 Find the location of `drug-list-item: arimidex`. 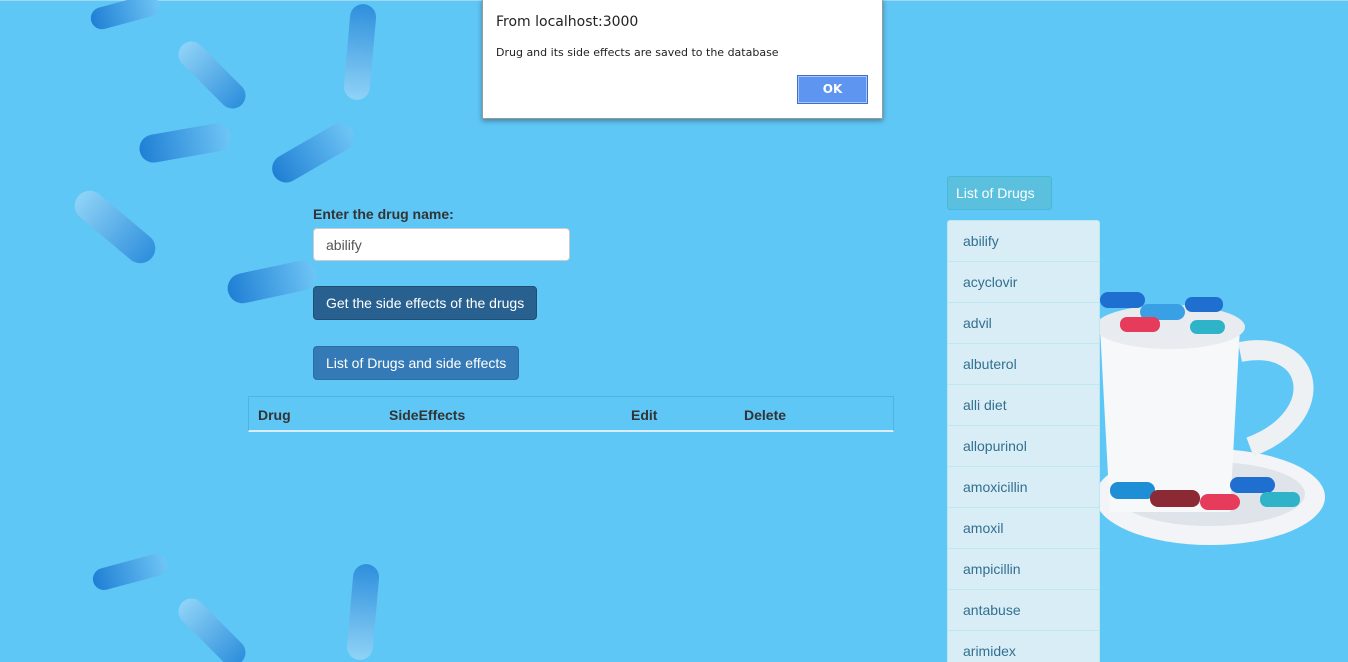

drug-list-item: arimidex is located at coordinates (1023, 646).